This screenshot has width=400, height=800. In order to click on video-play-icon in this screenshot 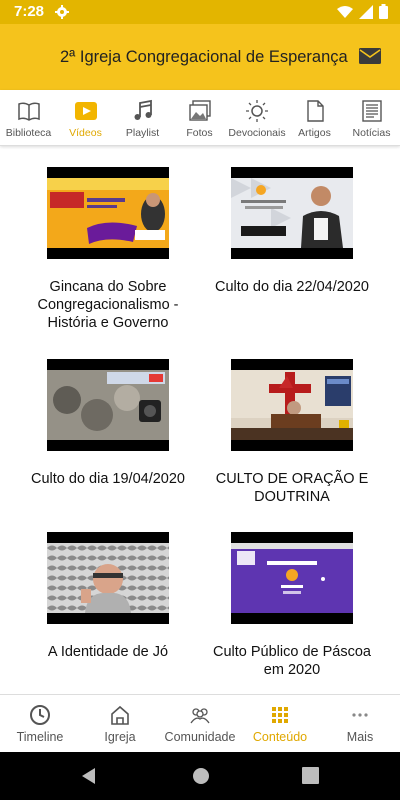, I will do `click(85, 111)`.